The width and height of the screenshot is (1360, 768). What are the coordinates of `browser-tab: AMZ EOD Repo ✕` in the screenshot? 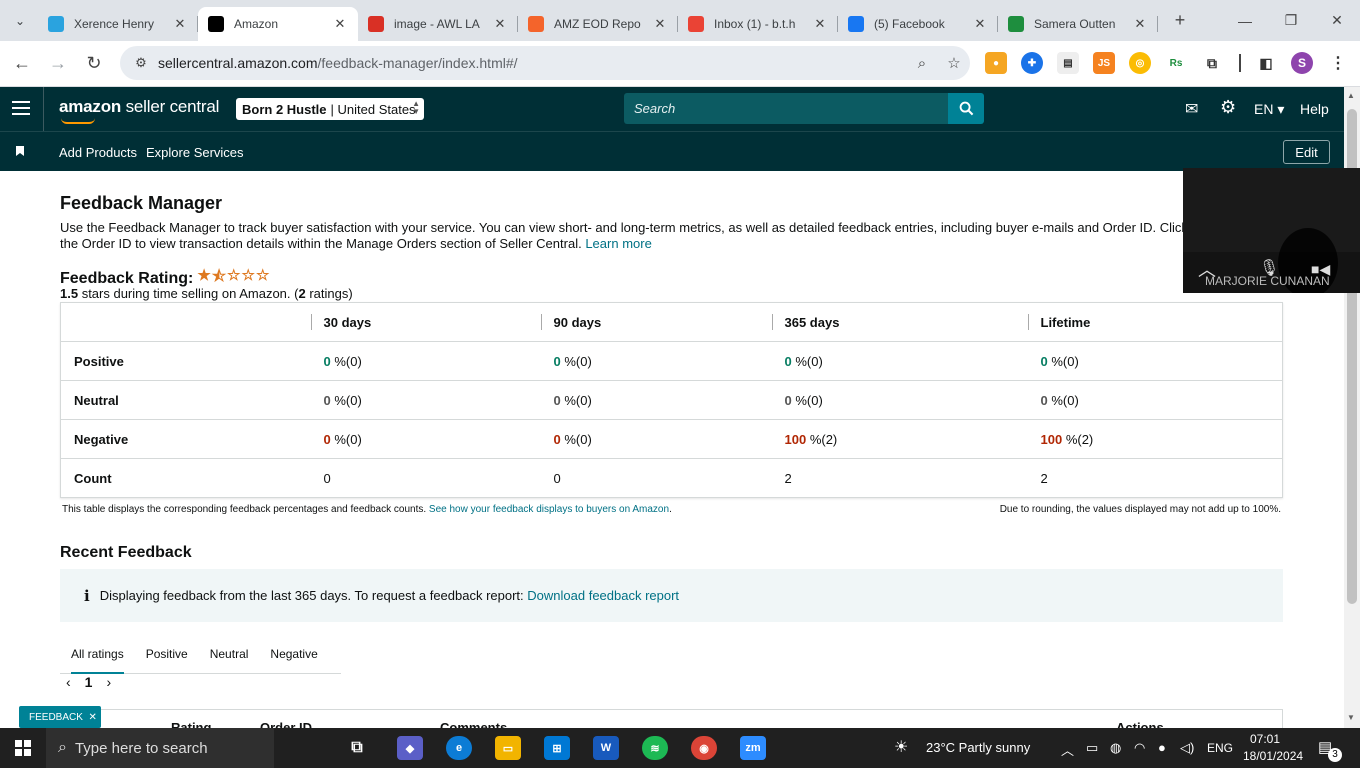 It's located at (598, 24).